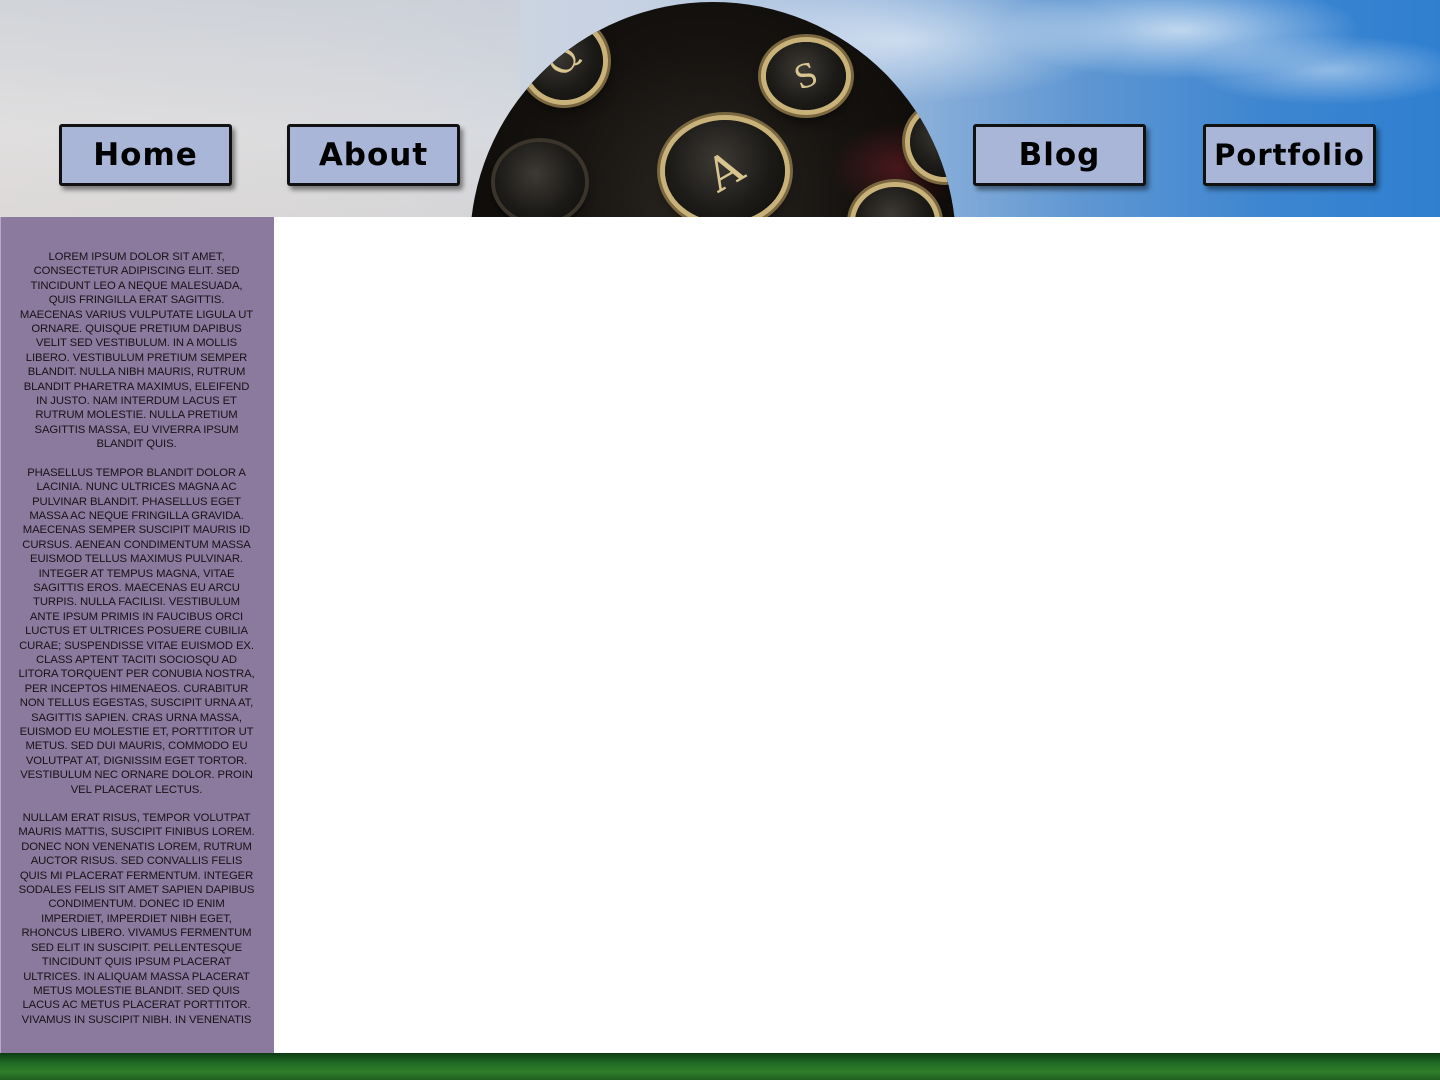  What do you see at coordinates (1059, 155) in the screenshot?
I see `nav-blog-button: Blog` at bounding box center [1059, 155].